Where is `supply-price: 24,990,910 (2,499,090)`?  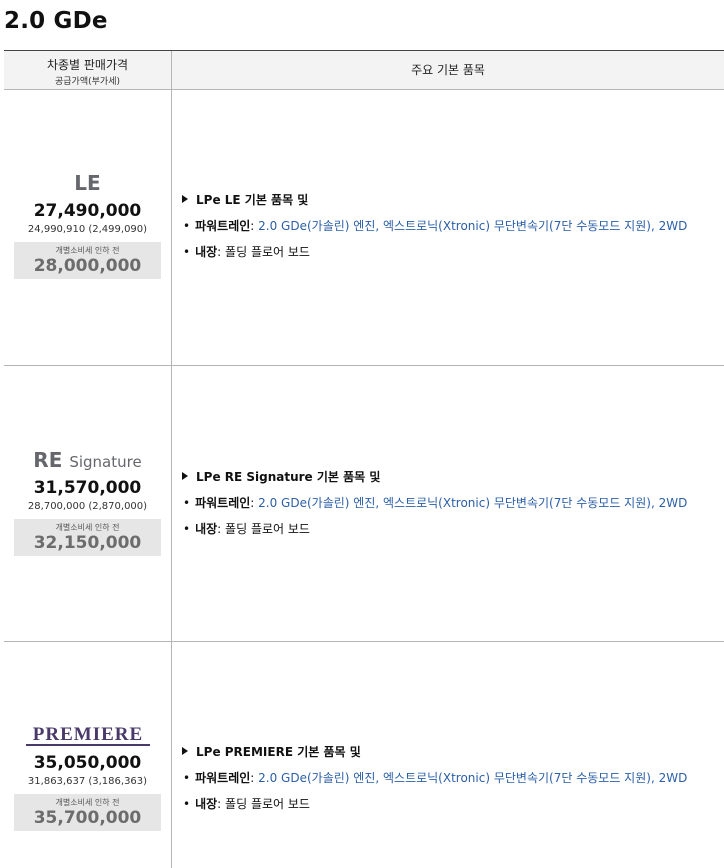
supply-price: 24,990,910 (2,499,090) is located at coordinates (87, 229).